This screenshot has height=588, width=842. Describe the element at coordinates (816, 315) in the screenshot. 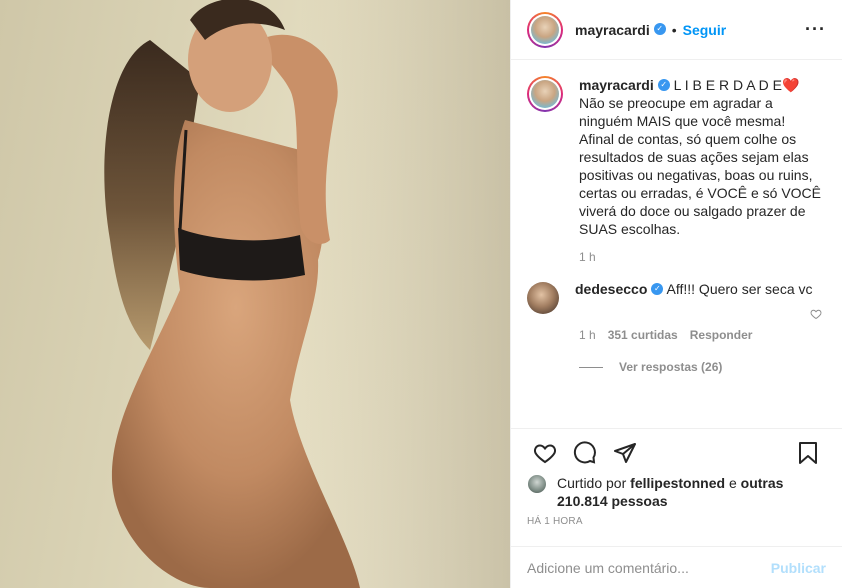

I see `comment-like-heart-icon` at that location.